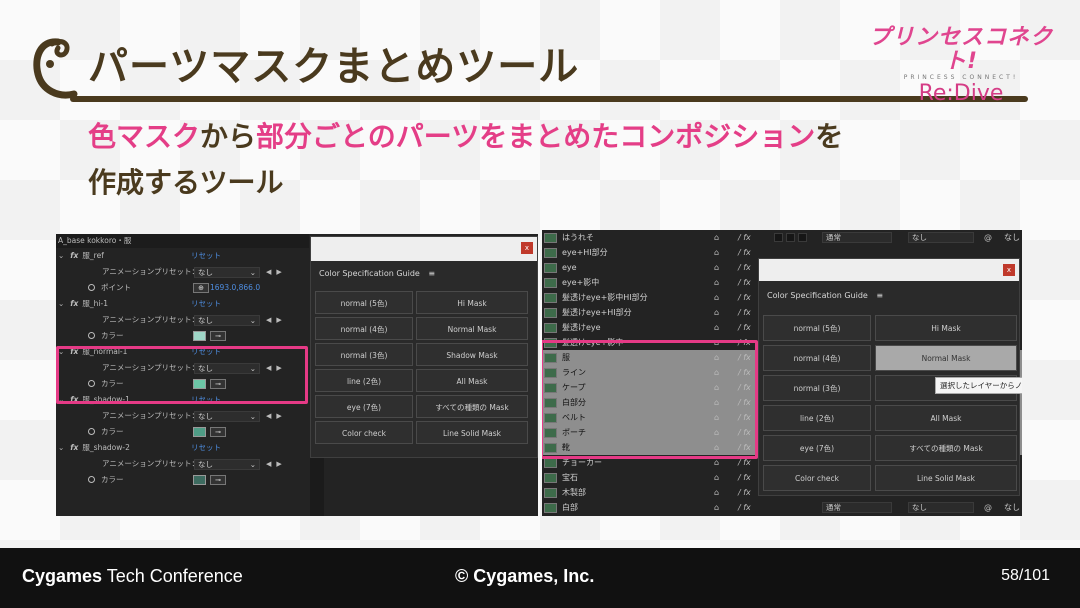 The height and width of the screenshot is (608, 1080). I want to click on layer-row: はうれそ ⌂ / fx 通常 なし @ なし, so click(782, 237).